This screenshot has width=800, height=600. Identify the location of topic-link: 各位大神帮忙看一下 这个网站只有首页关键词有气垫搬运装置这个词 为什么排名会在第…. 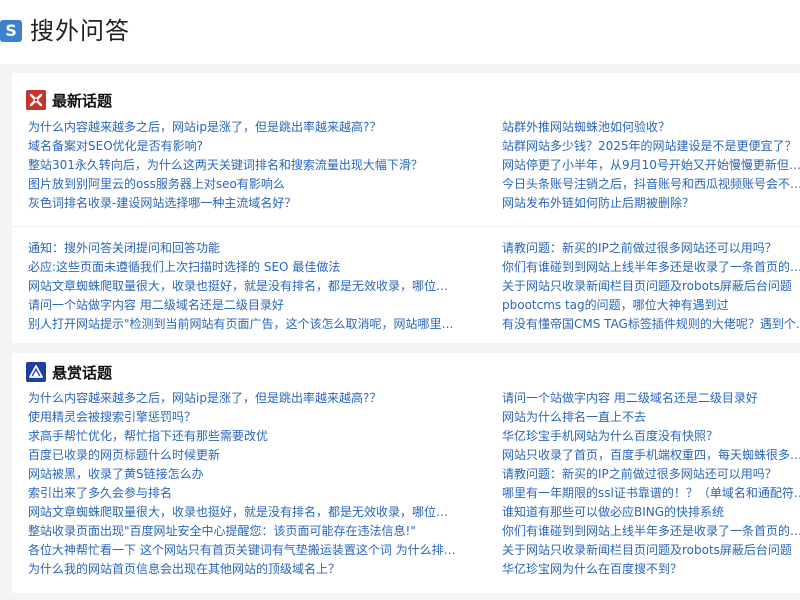
(243, 550).